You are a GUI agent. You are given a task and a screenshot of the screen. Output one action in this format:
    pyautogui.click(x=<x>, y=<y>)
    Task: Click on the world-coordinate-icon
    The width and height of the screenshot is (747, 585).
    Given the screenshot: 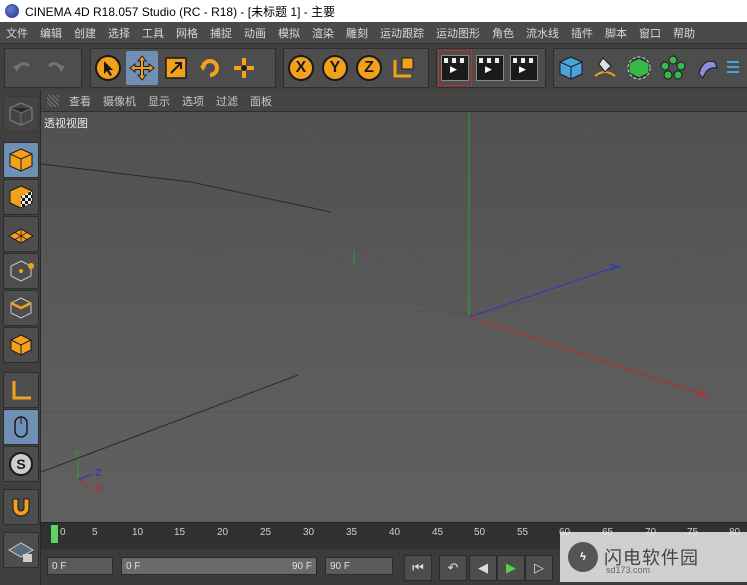 What is the action you would take?
    pyautogui.click(x=403, y=67)
    